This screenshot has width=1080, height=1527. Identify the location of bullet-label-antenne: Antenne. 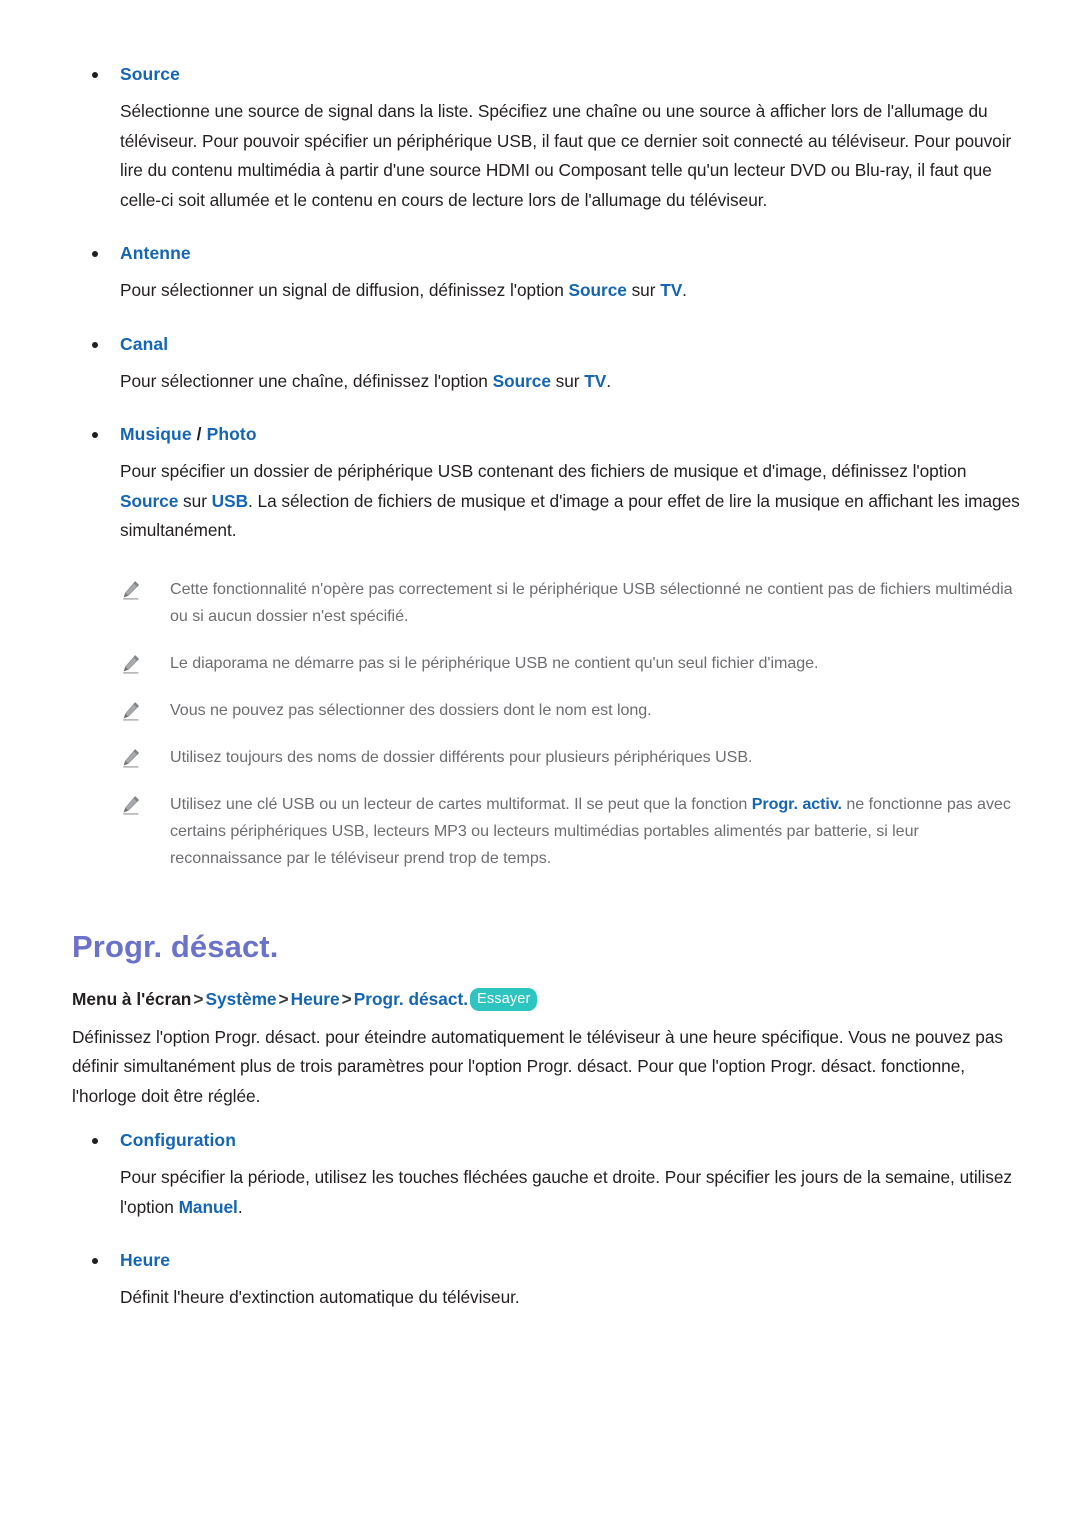
(155, 253).